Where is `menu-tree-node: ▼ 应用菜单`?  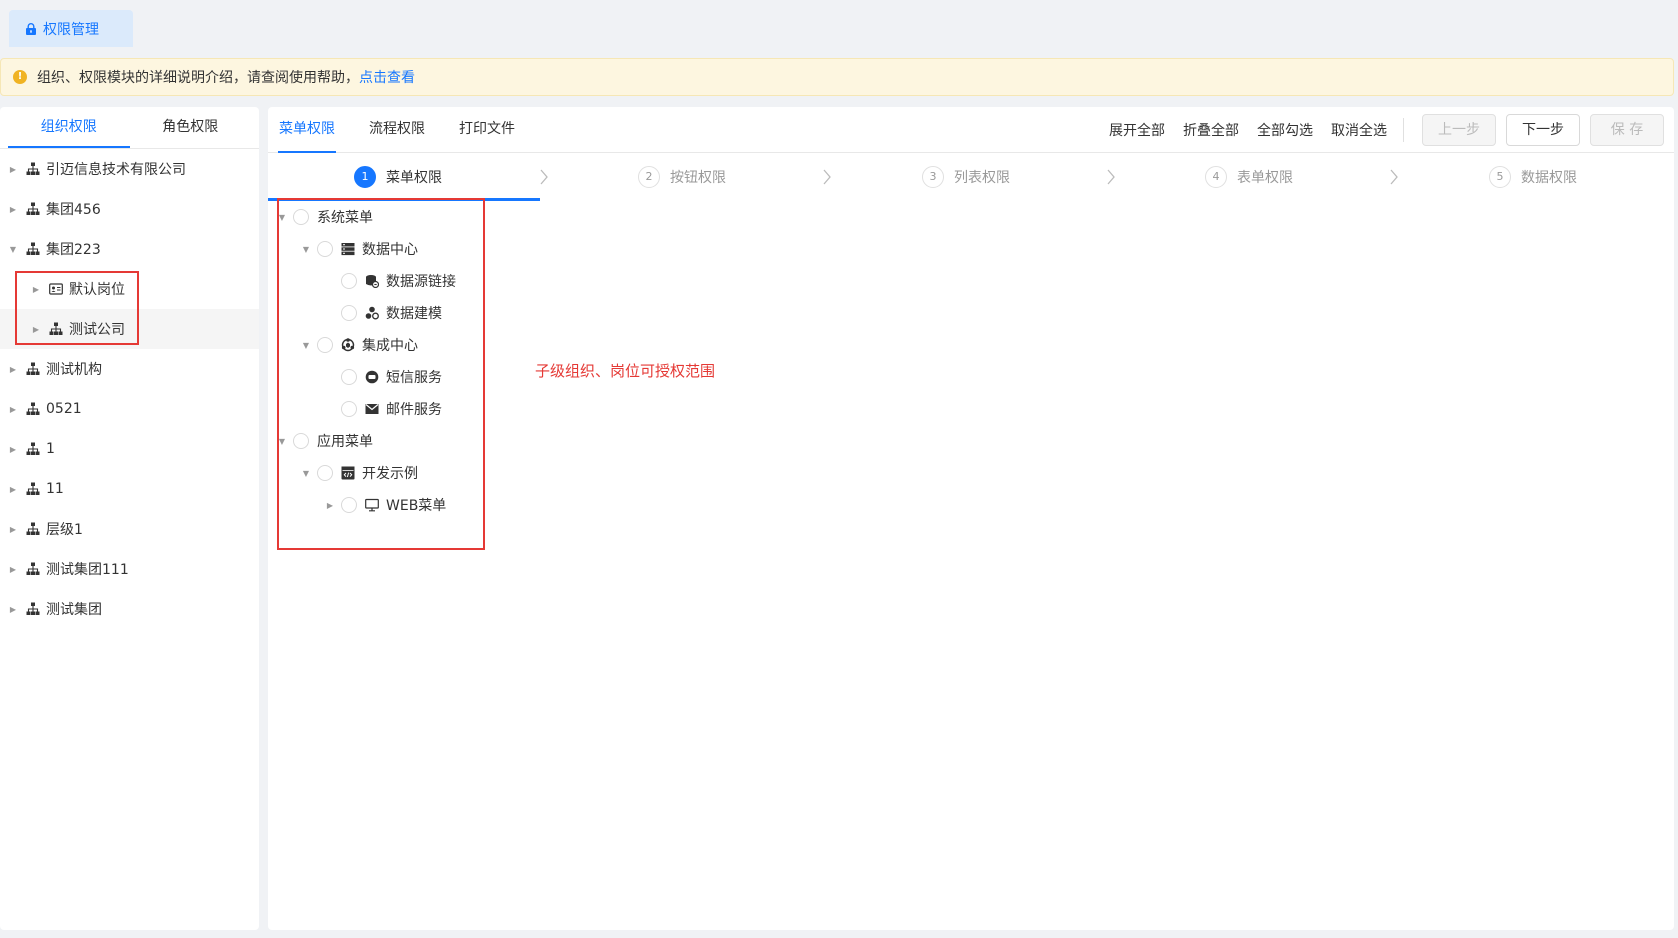 menu-tree-node: ▼ 应用菜单 is located at coordinates (325, 441).